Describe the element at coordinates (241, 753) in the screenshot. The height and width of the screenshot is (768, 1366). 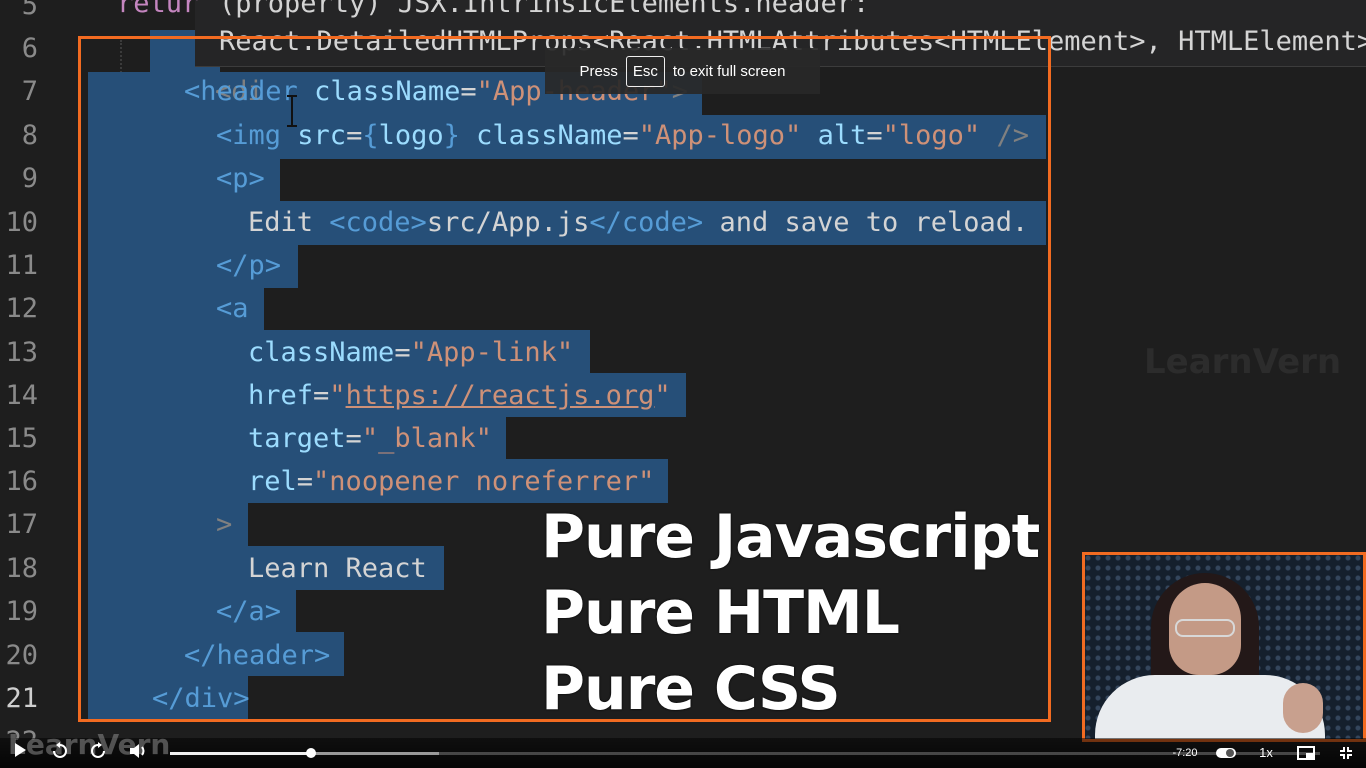
I see `progress-played` at that location.